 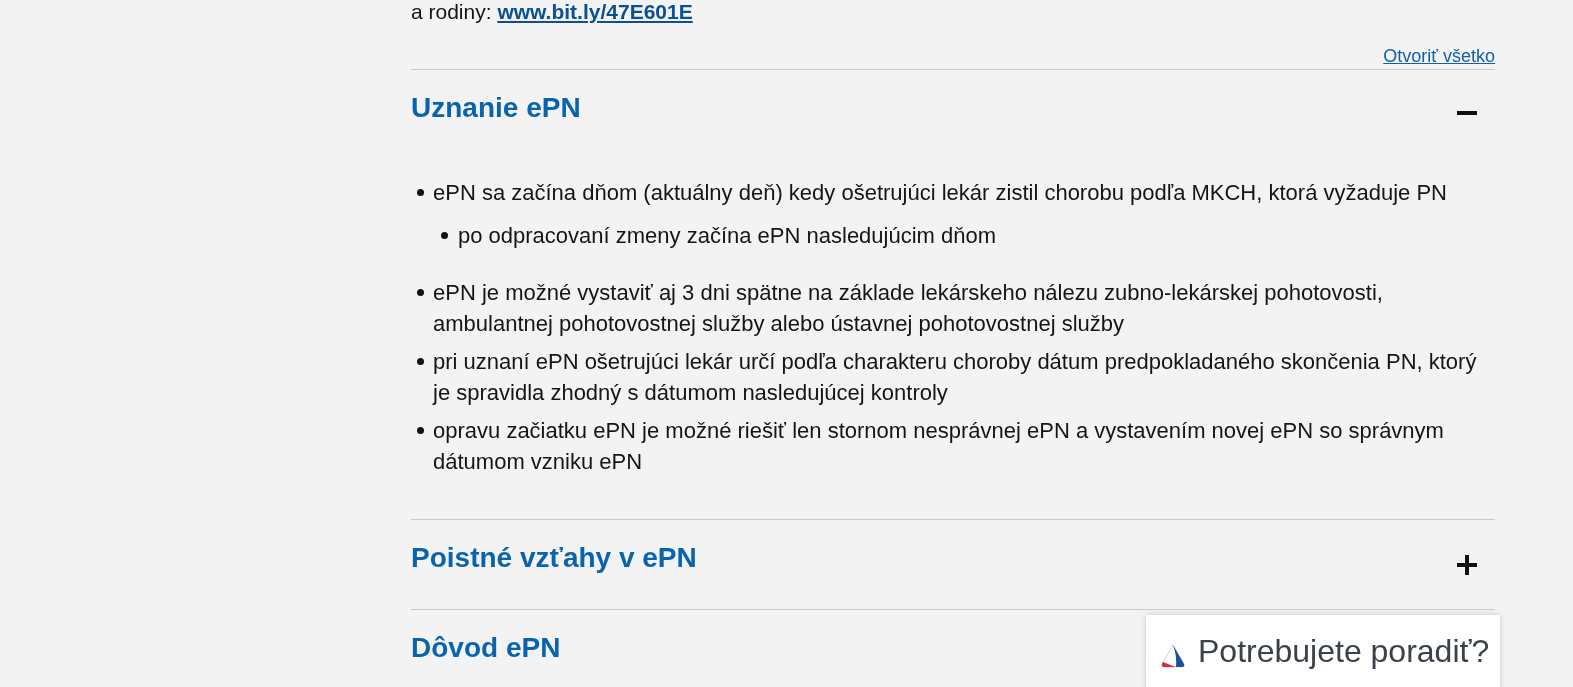 What do you see at coordinates (486, 648) in the screenshot?
I see `accordion-title: Dôvod ePN` at bounding box center [486, 648].